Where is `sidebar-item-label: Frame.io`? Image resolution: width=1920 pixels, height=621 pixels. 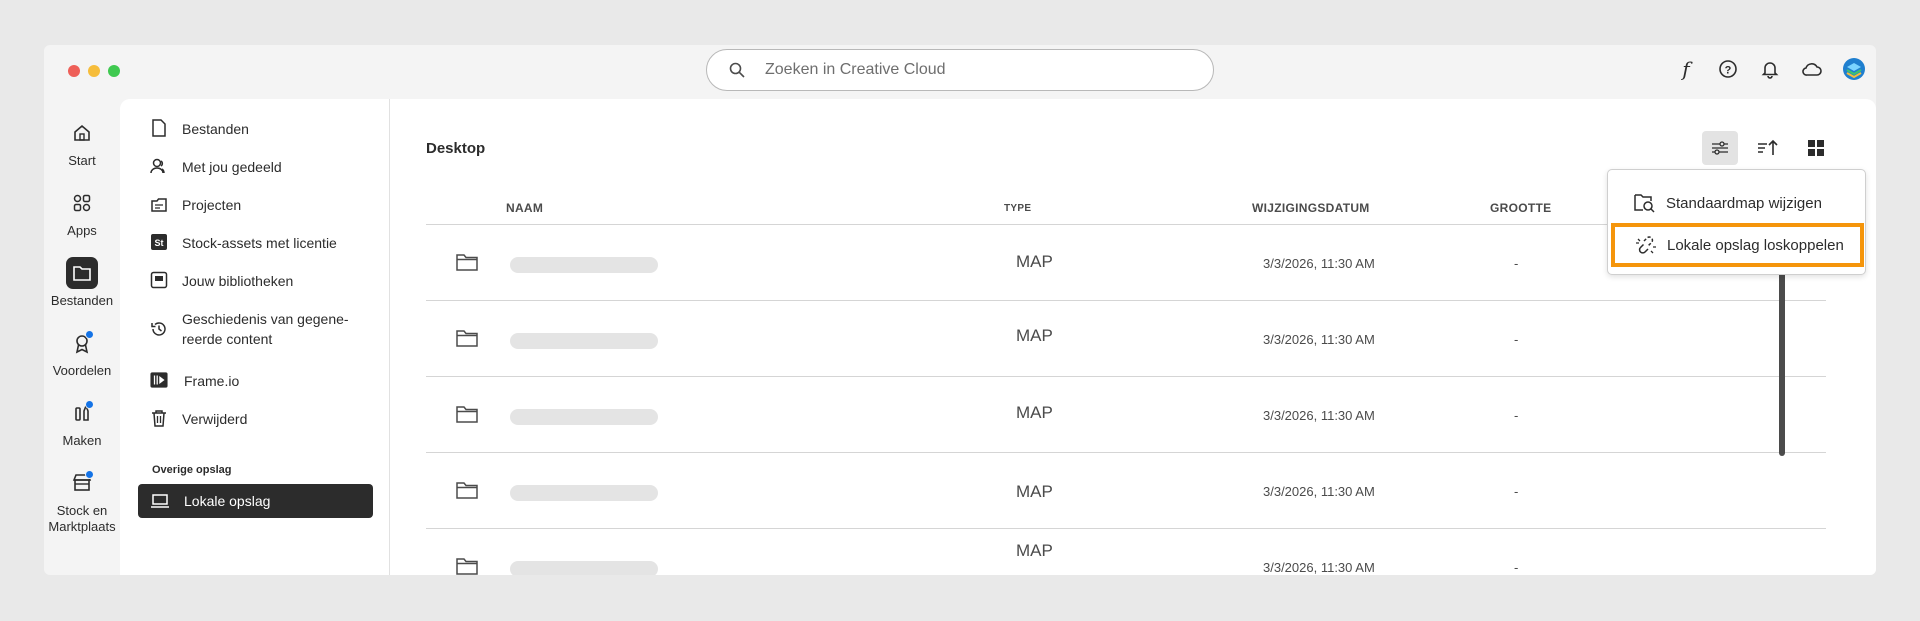 sidebar-item-label: Frame.io is located at coordinates (212, 381).